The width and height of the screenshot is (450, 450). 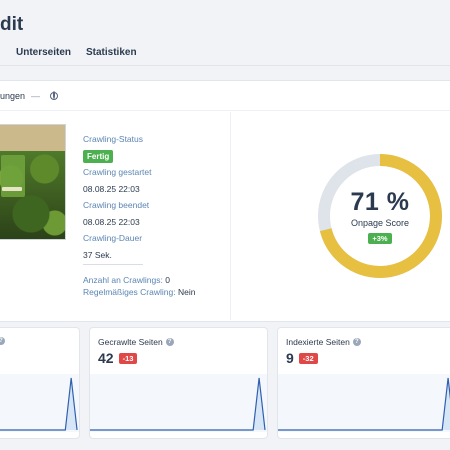 I want to click on crawl-started-value: 08.08.25 22:03, so click(x=111, y=189).